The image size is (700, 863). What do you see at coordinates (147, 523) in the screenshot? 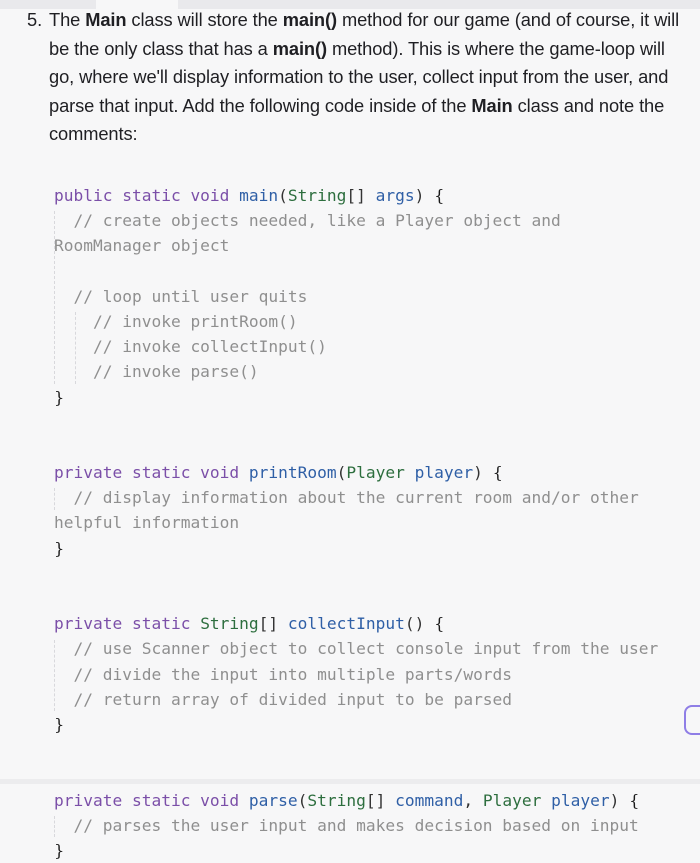
I see `code-token: helpful information` at bounding box center [147, 523].